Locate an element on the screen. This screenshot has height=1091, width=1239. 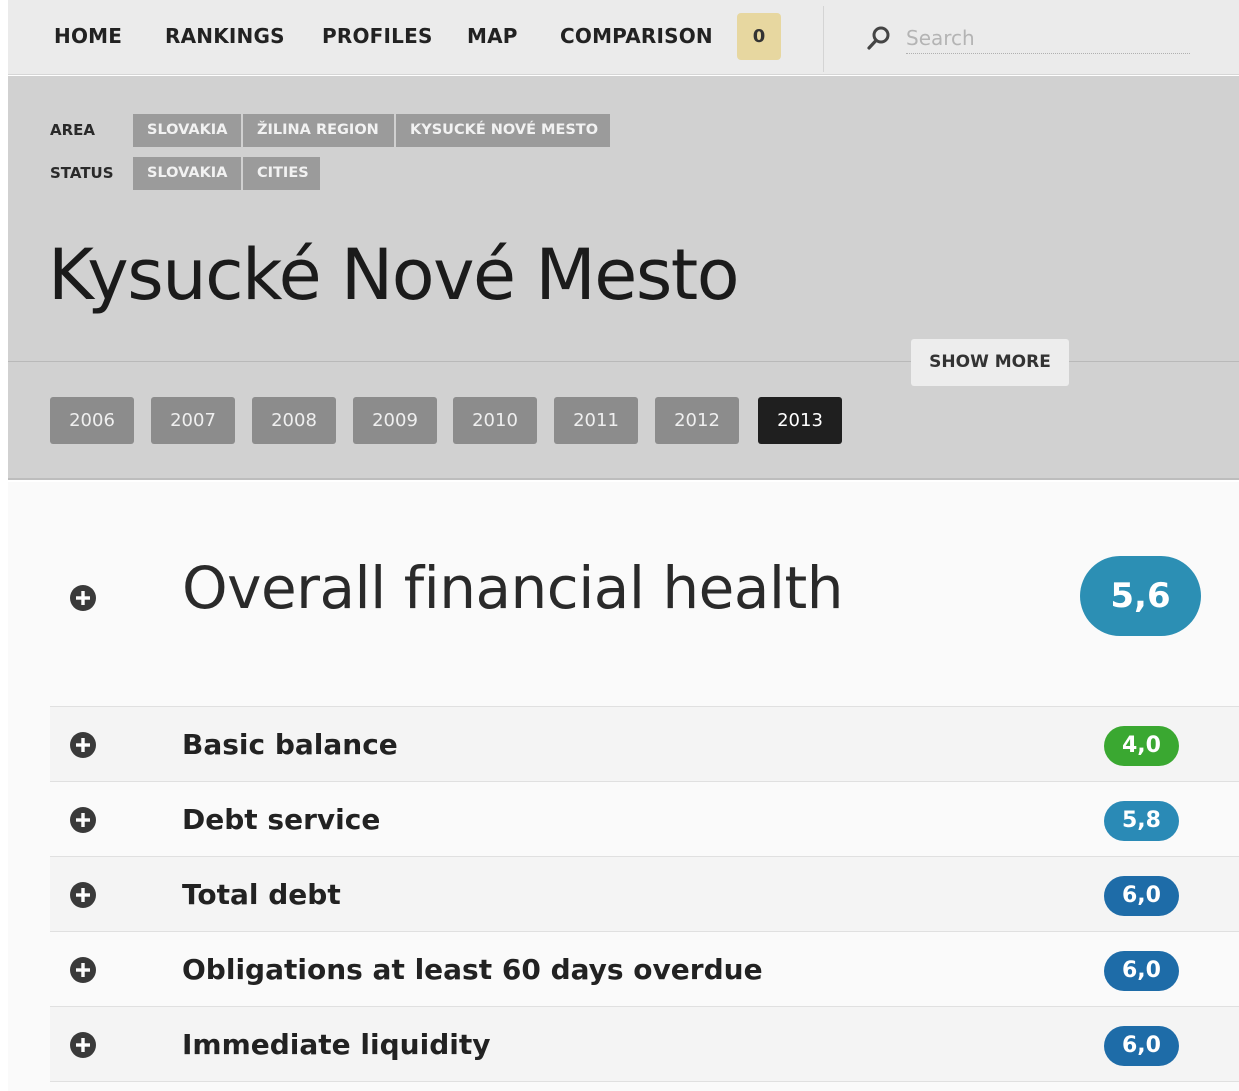
status-crumb-slovakia: SLOVAKIA is located at coordinates (187, 173).